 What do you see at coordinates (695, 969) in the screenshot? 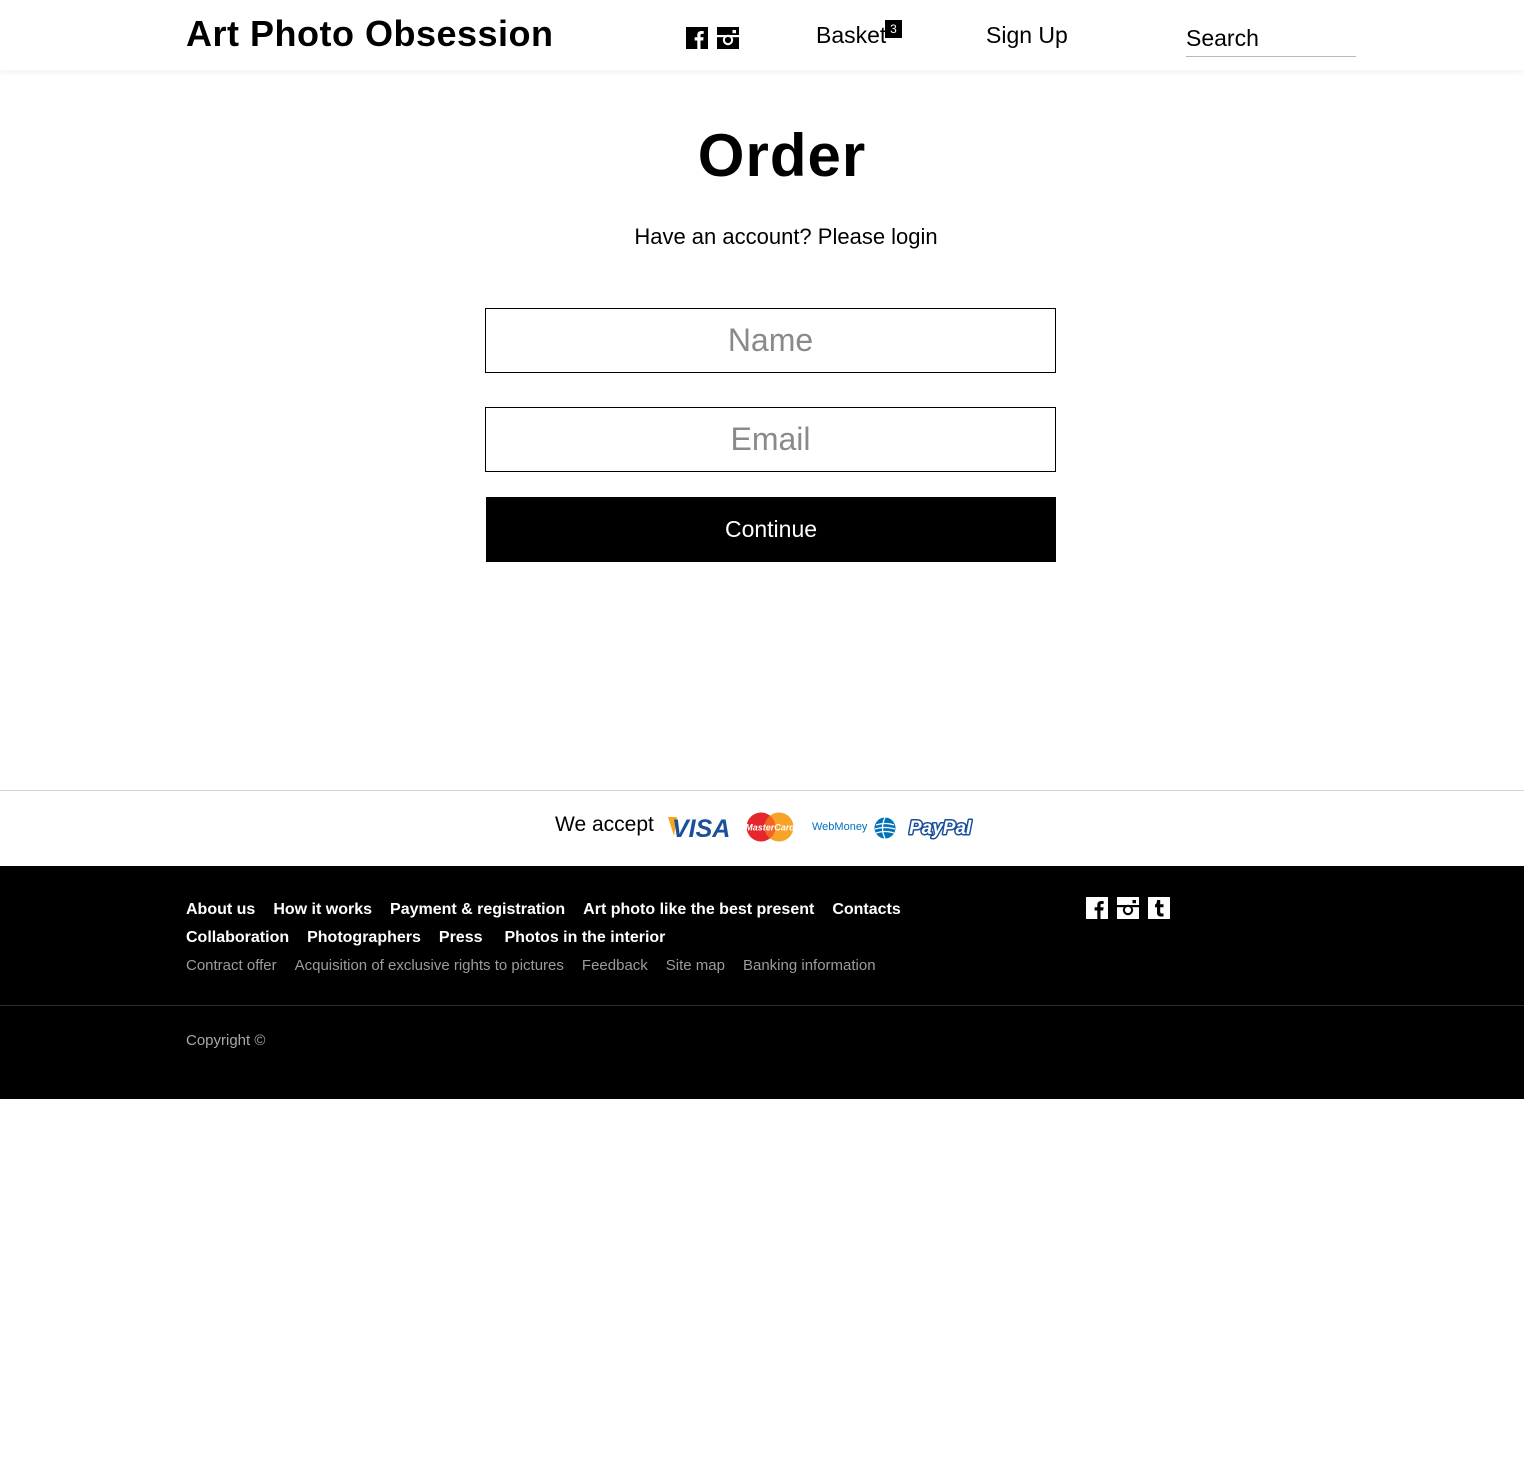
I see `footer-link-site-map: Site map` at bounding box center [695, 969].